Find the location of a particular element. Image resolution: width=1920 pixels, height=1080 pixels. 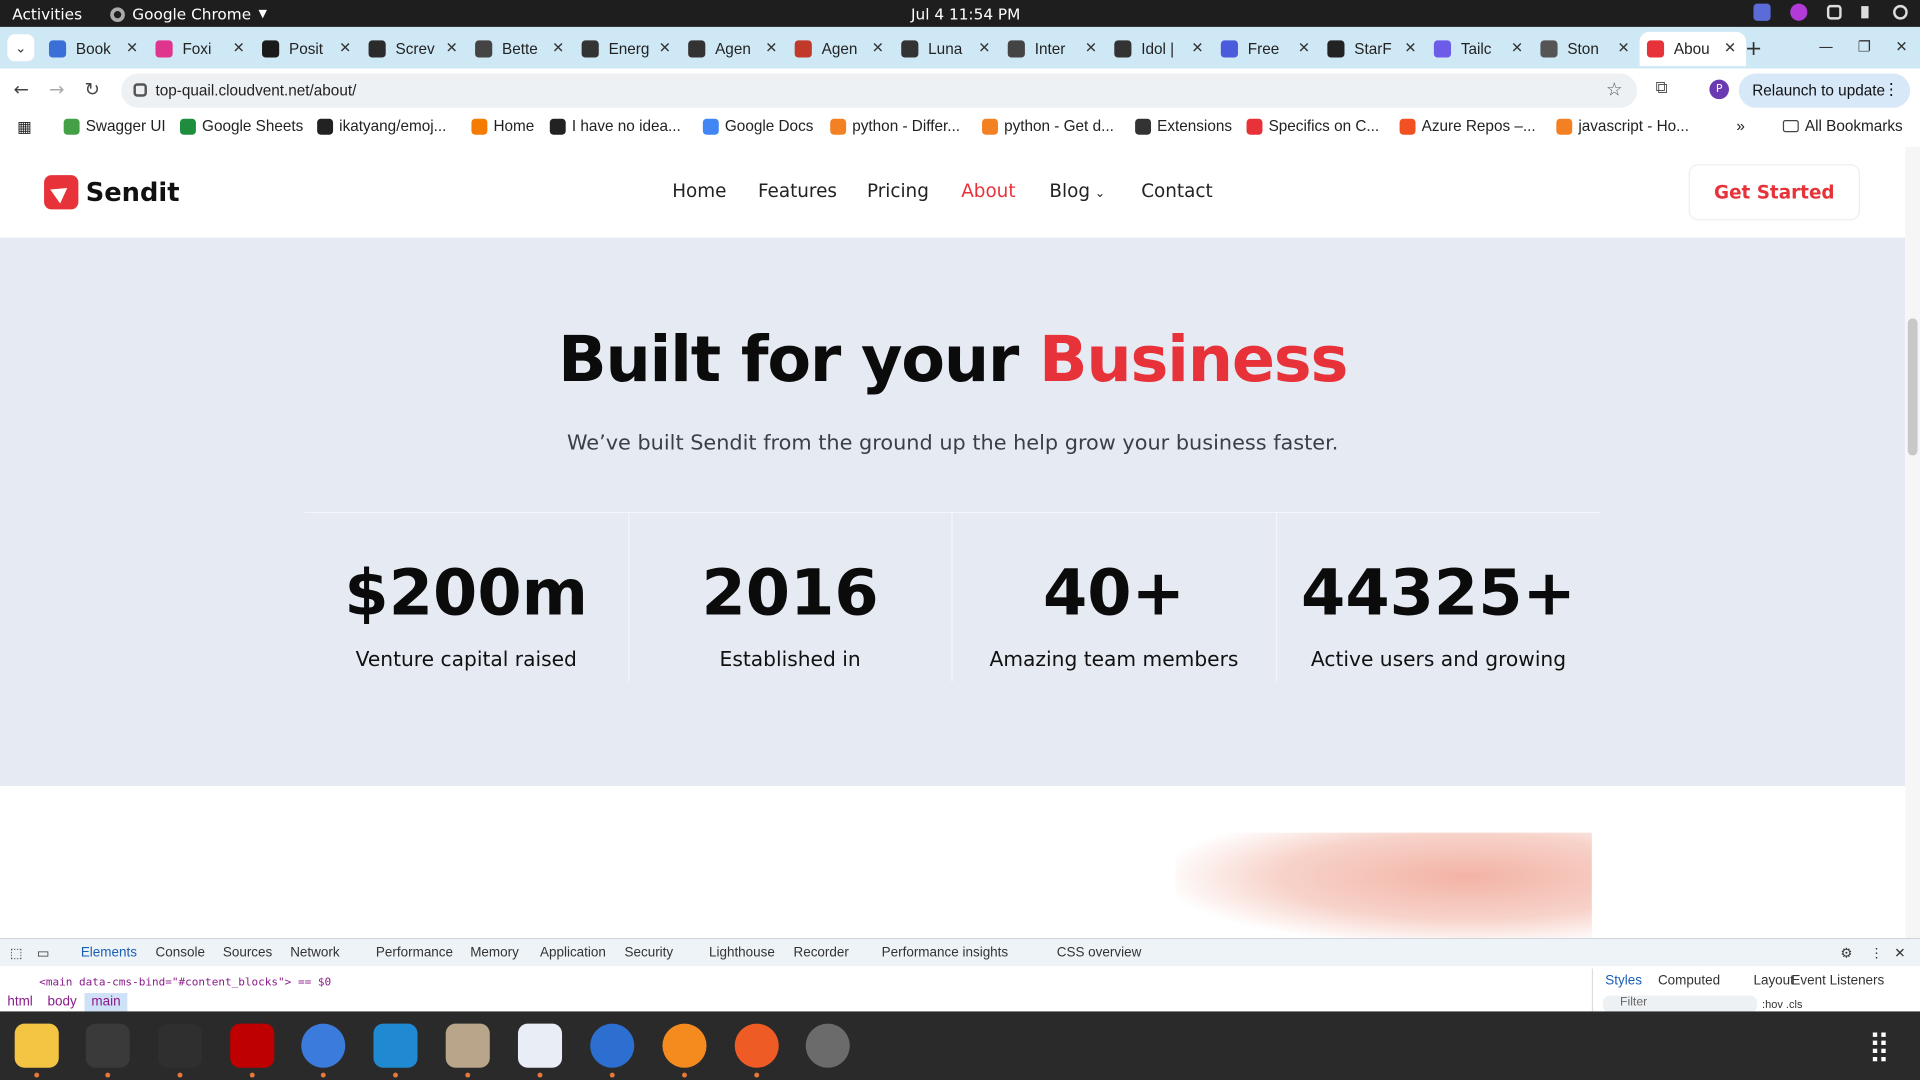

bookmark-item: Google Sheets is located at coordinates (241, 126).